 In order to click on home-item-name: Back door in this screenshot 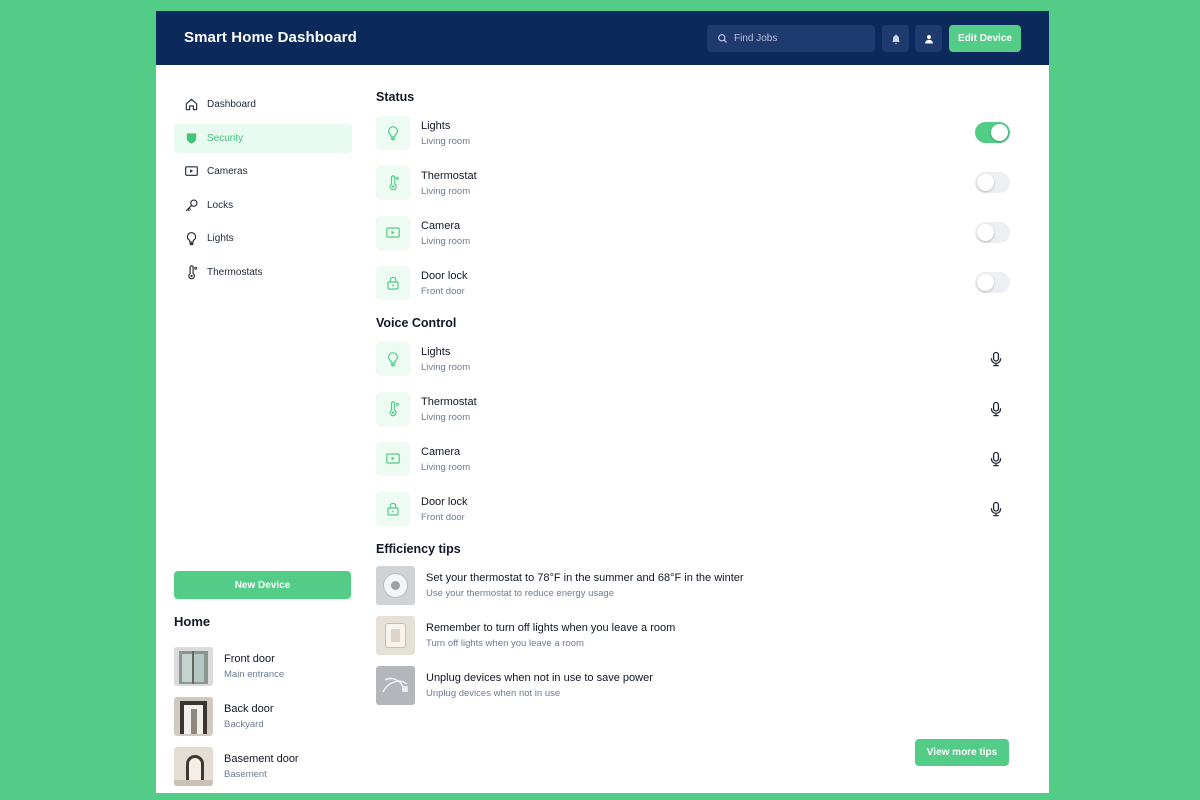, I will do `click(249, 708)`.